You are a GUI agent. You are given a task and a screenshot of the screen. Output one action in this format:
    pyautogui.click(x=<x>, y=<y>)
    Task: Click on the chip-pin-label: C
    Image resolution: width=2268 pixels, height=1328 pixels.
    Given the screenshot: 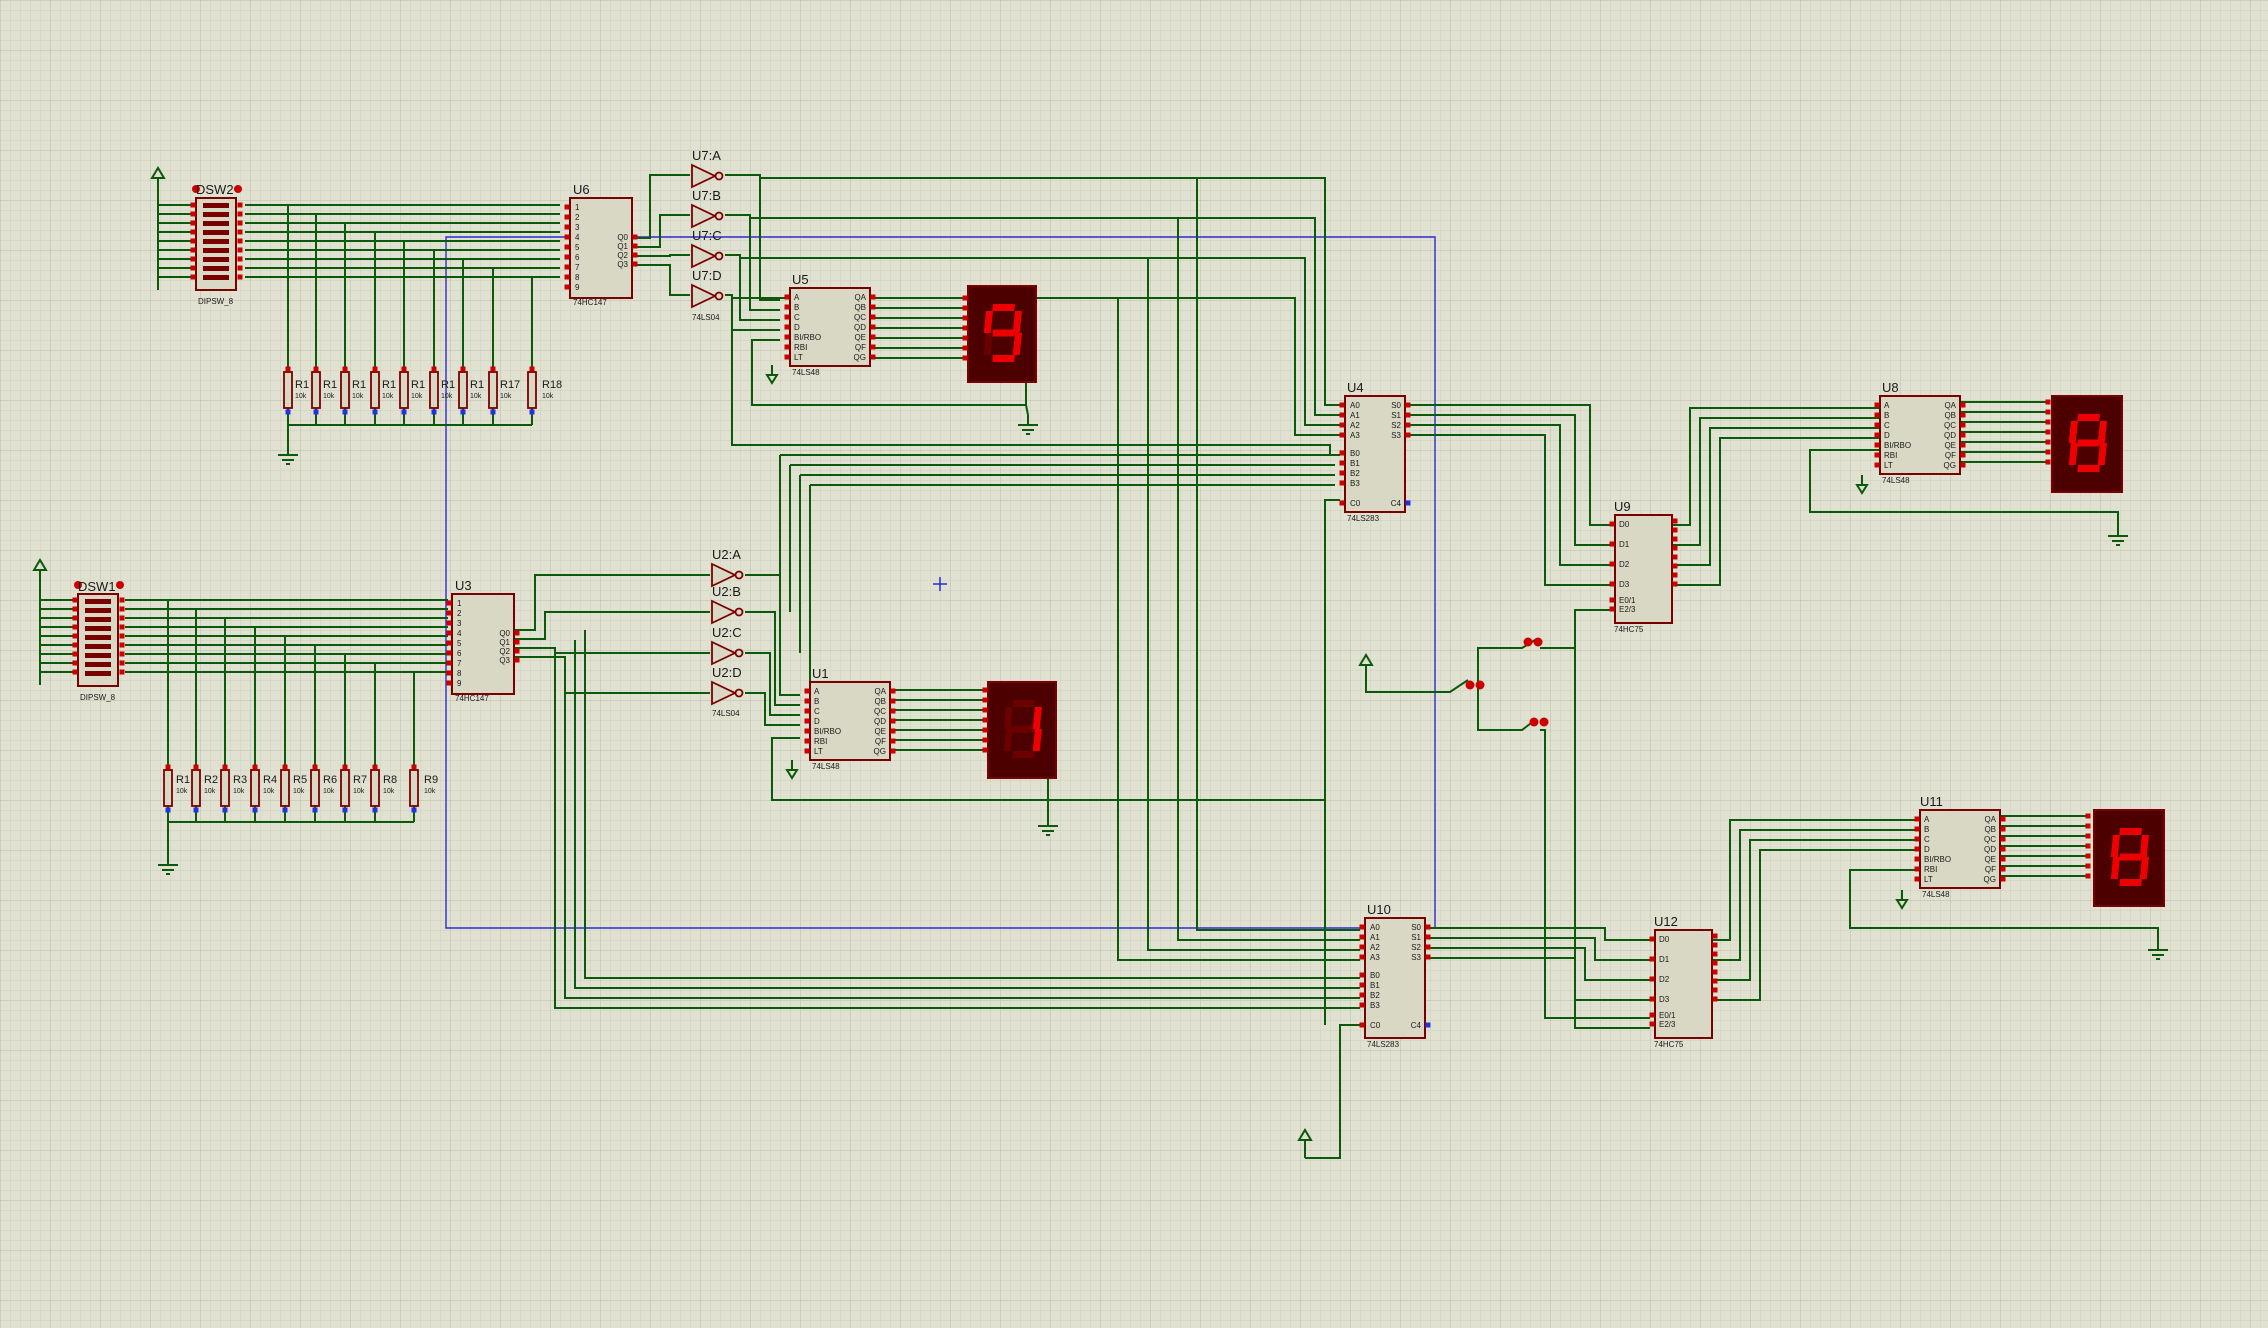 What is the action you would take?
    pyautogui.click(x=1887, y=425)
    